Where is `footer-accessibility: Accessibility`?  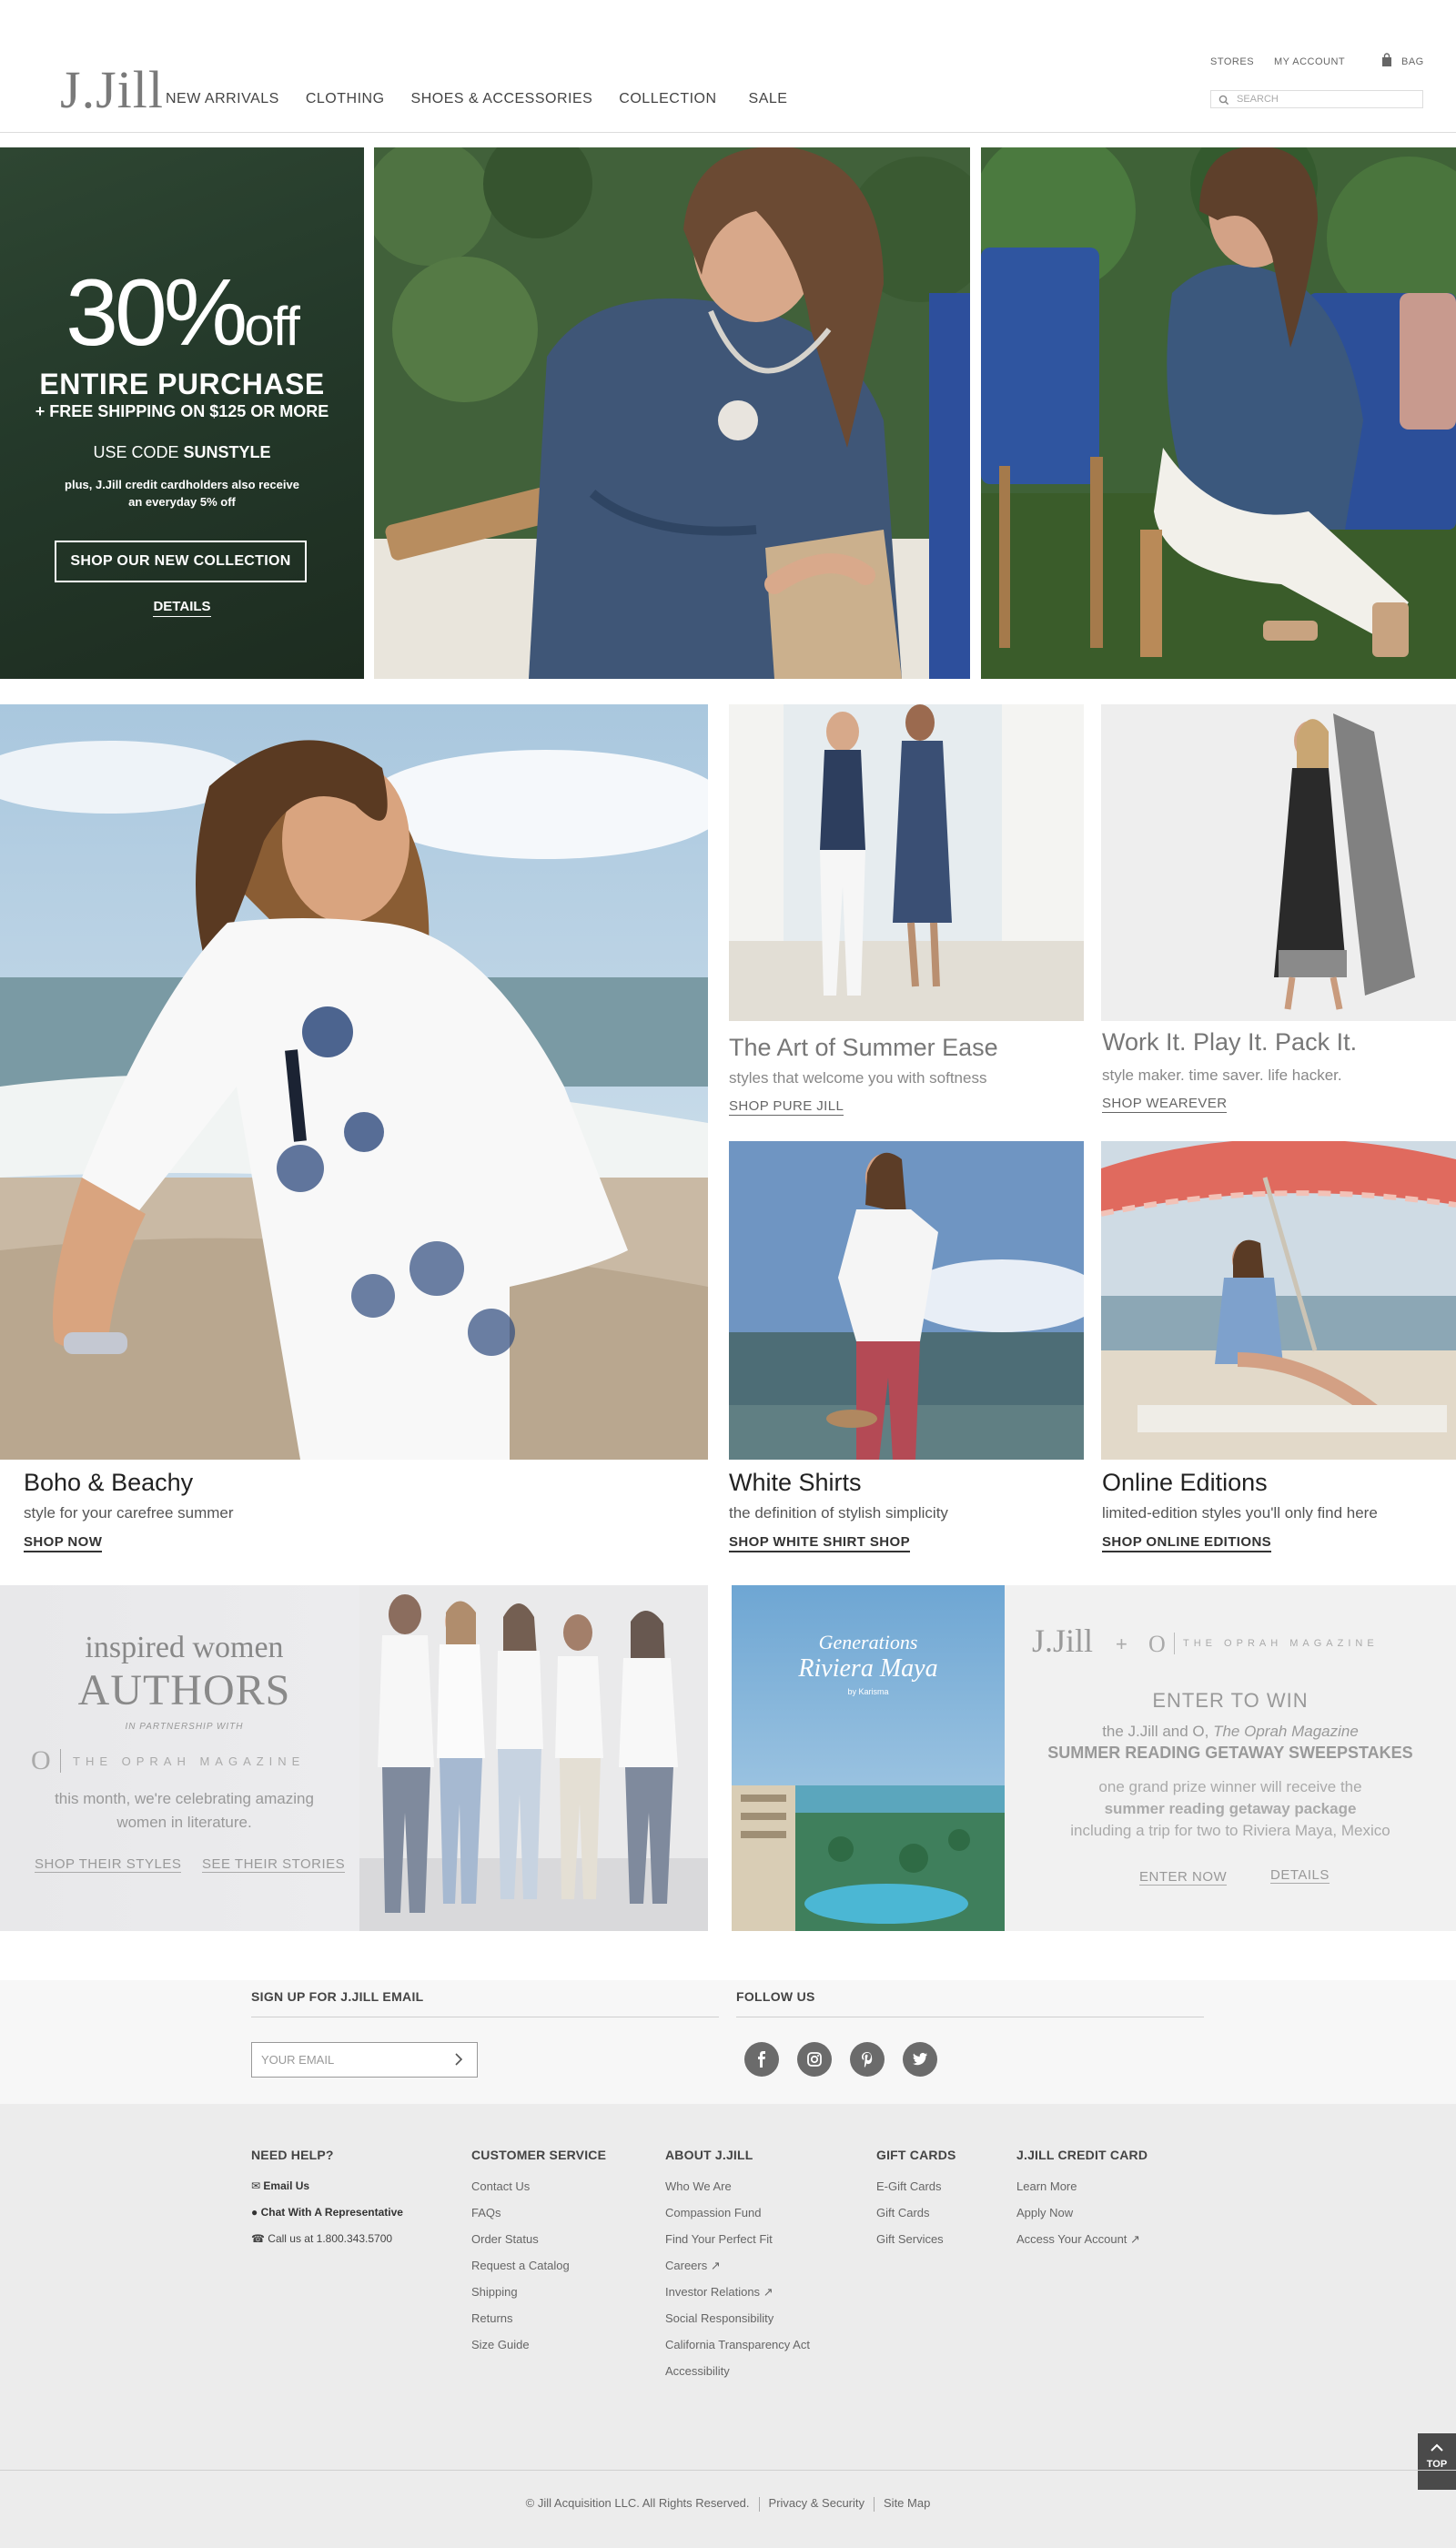 footer-accessibility: Accessibility is located at coordinates (738, 2378).